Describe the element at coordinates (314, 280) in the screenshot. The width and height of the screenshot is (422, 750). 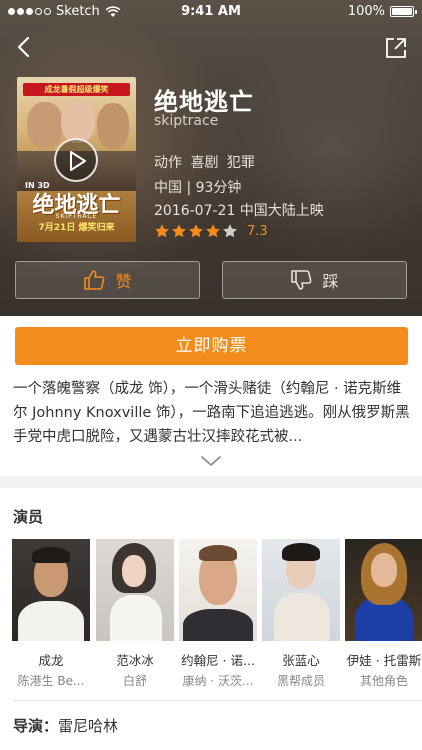
I see `dislike-button: 踩` at that location.